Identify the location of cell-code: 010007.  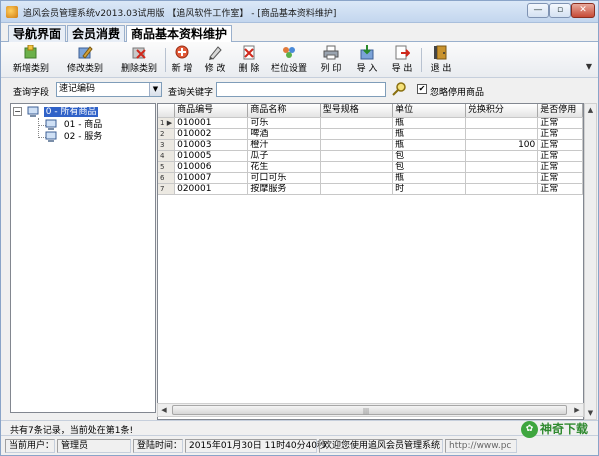
(211, 178).